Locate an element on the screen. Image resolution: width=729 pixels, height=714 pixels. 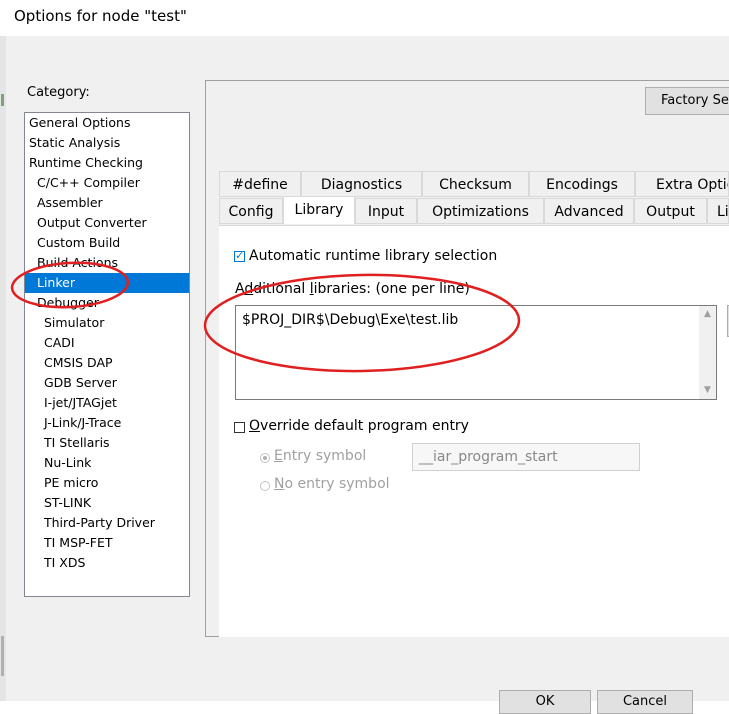
category-item-st-link: ST-LINK is located at coordinates (107, 503).